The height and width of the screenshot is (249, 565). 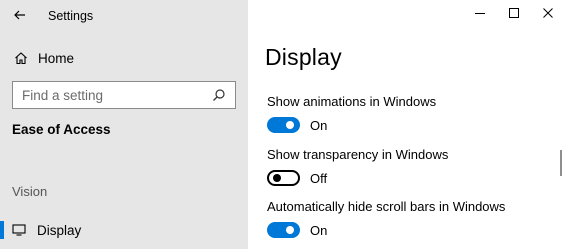 I want to click on setting-show-animations: Show animations in Windows On, so click(x=351, y=113).